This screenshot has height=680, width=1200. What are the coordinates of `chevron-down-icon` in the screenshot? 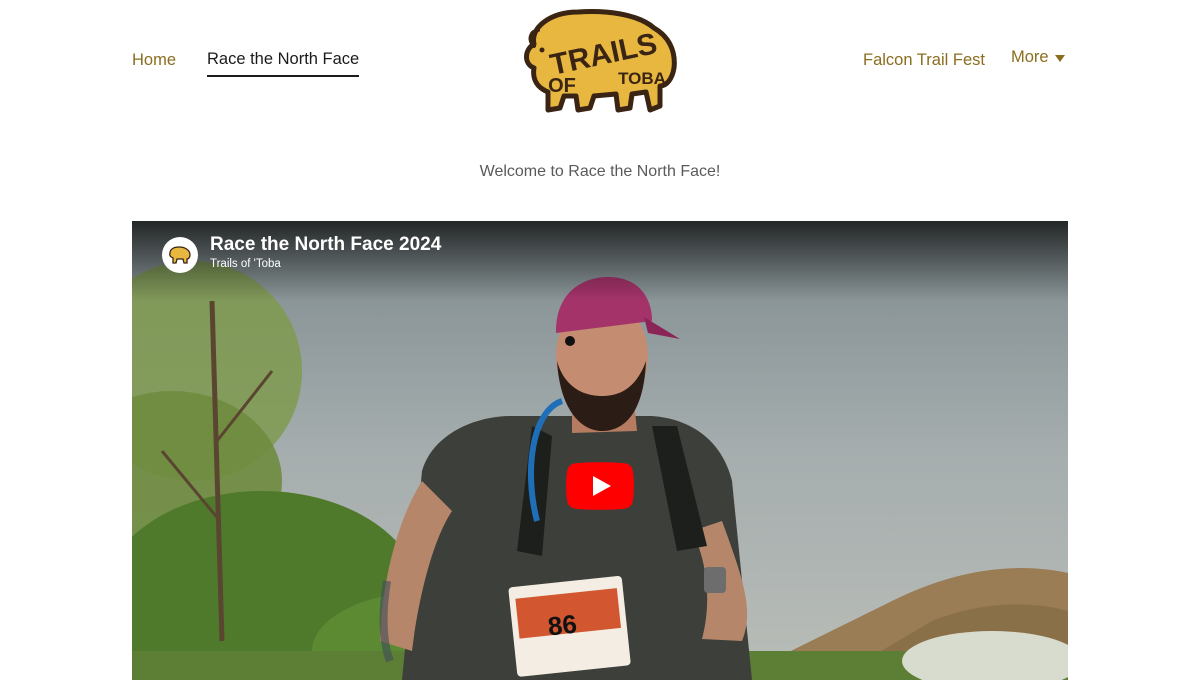 It's located at (1059, 58).